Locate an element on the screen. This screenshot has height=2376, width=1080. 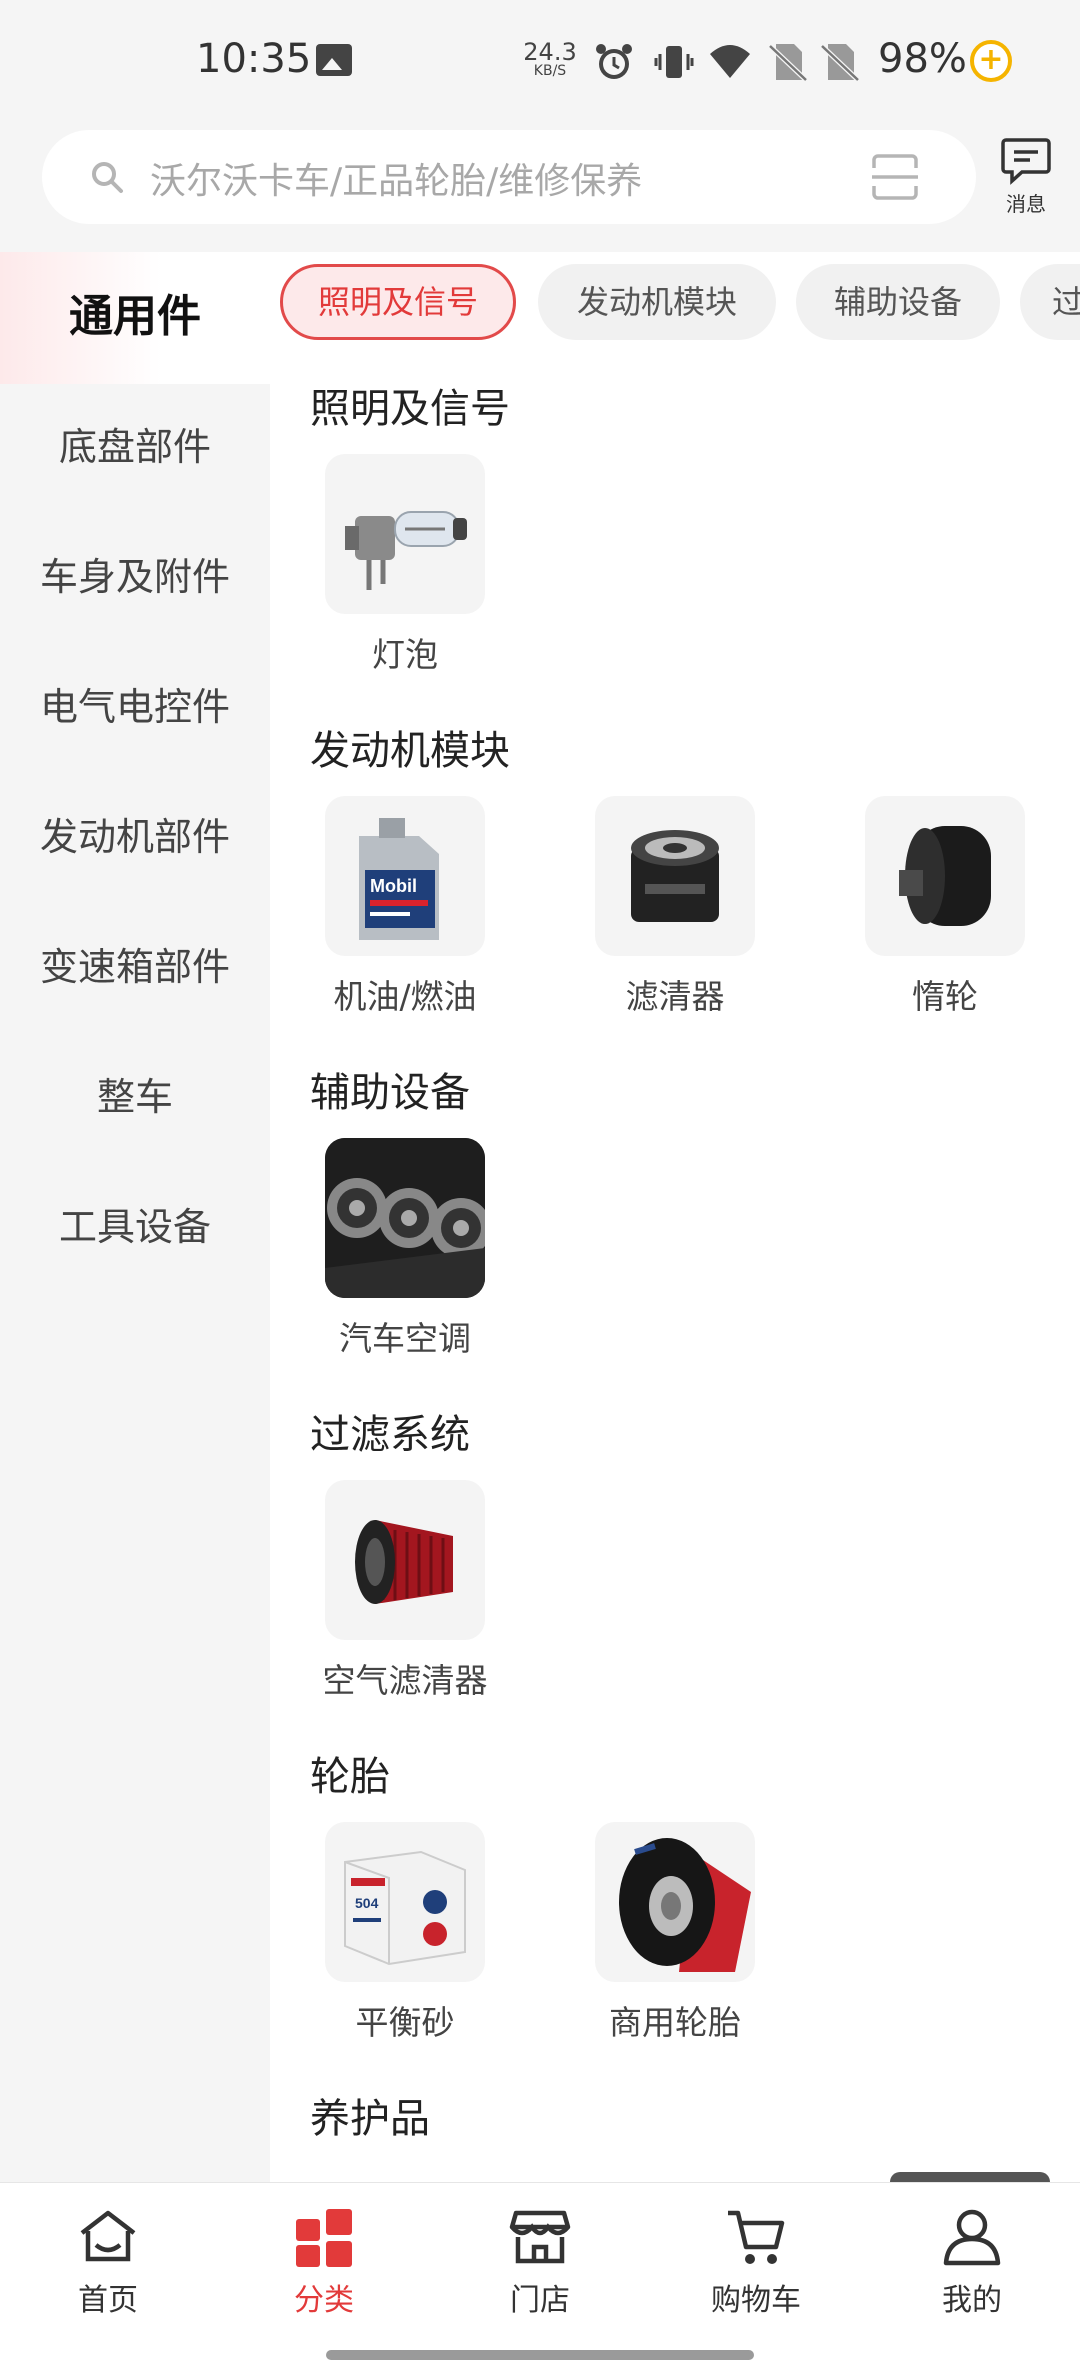
product-engine-oil: Mobil 机油/燃油 is located at coordinates (405, 907).